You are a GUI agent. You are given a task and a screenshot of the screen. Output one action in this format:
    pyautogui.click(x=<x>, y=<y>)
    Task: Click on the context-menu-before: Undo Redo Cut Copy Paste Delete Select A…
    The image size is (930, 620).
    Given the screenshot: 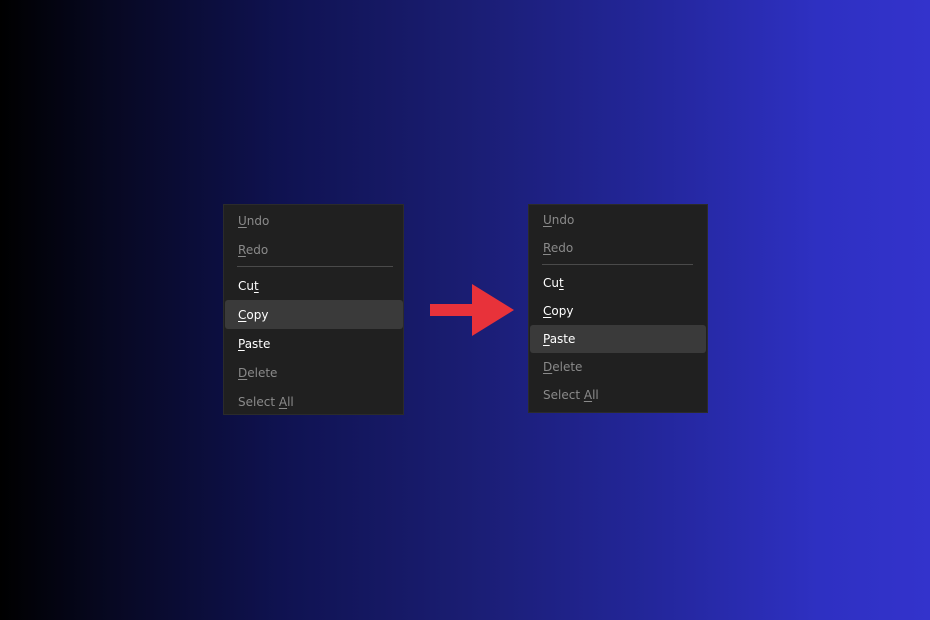 What is the action you would take?
    pyautogui.click(x=313, y=309)
    